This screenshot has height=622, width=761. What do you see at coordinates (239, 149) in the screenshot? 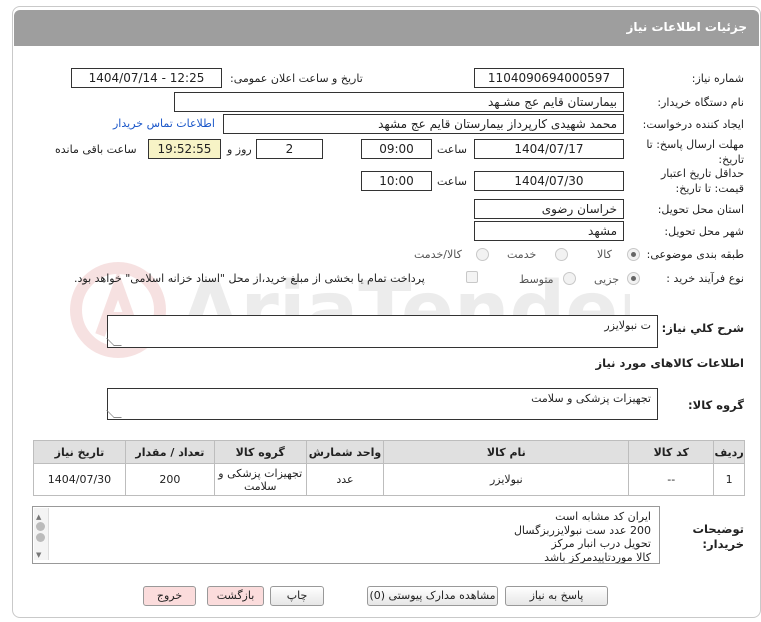
I see `days-label: روز و` at bounding box center [239, 149].